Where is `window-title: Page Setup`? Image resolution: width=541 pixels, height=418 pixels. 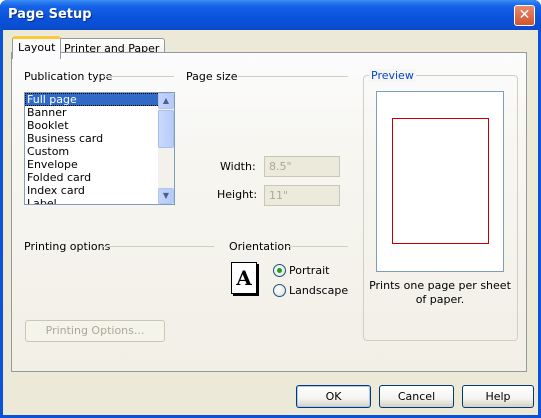 window-title: Page Setup is located at coordinates (50, 14).